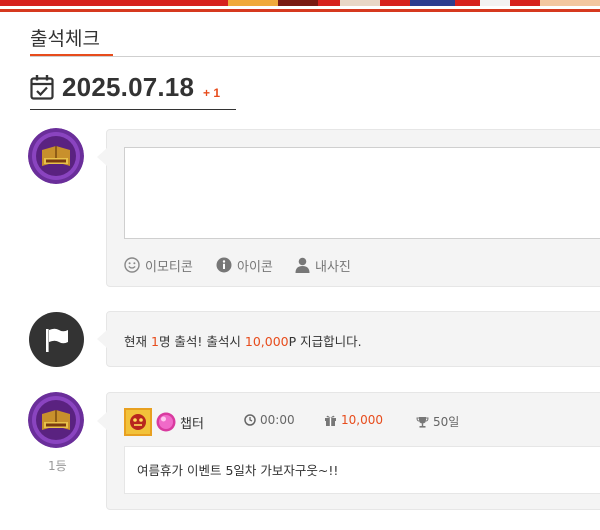 Image resolution: width=600 pixels, height=530 pixels. I want to click on notice-suffix: P 지급합니다., so click(325, 341).